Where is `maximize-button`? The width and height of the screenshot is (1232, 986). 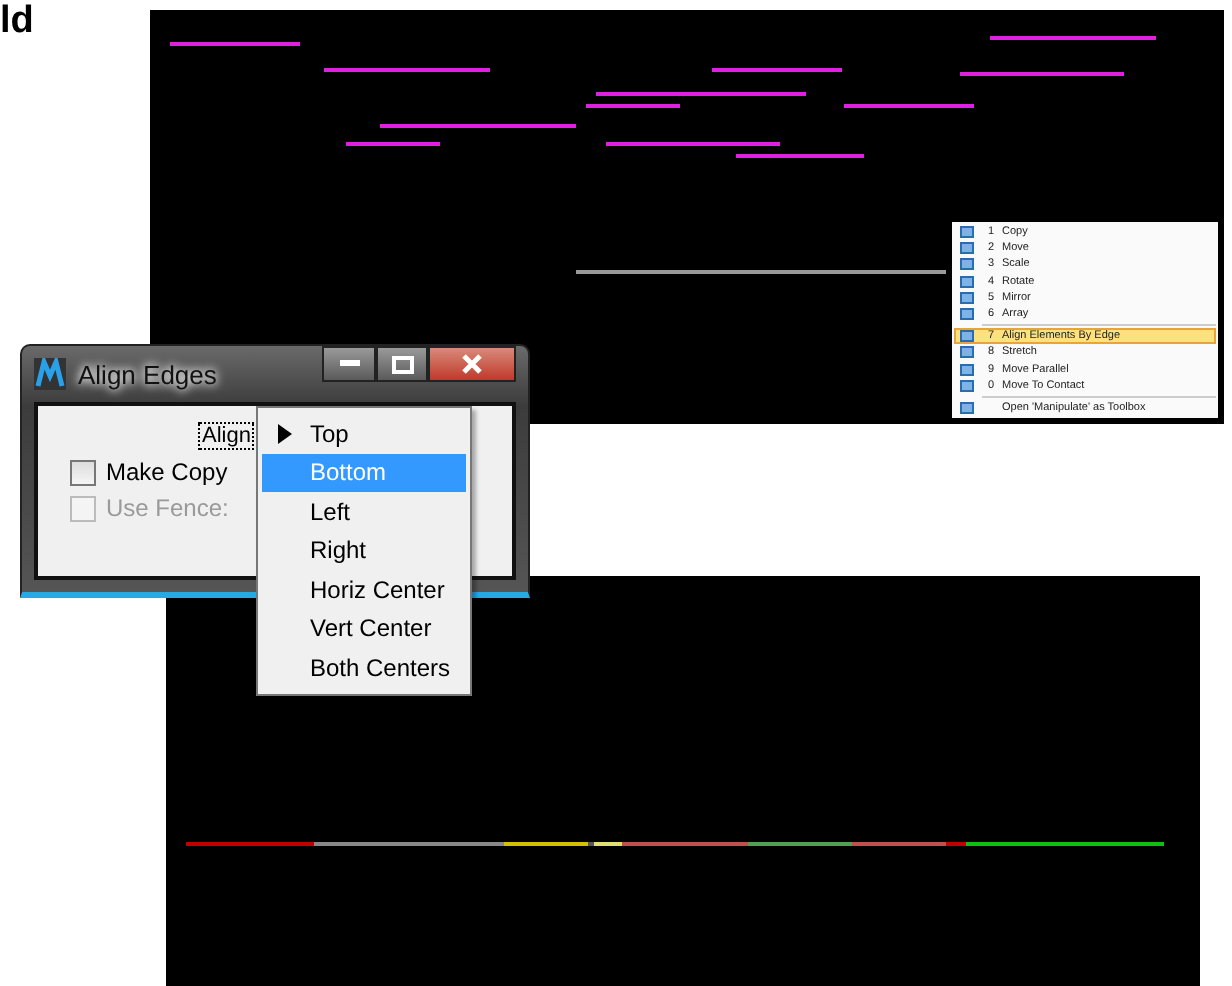 maximize-button is located at coordinates (402, 364).